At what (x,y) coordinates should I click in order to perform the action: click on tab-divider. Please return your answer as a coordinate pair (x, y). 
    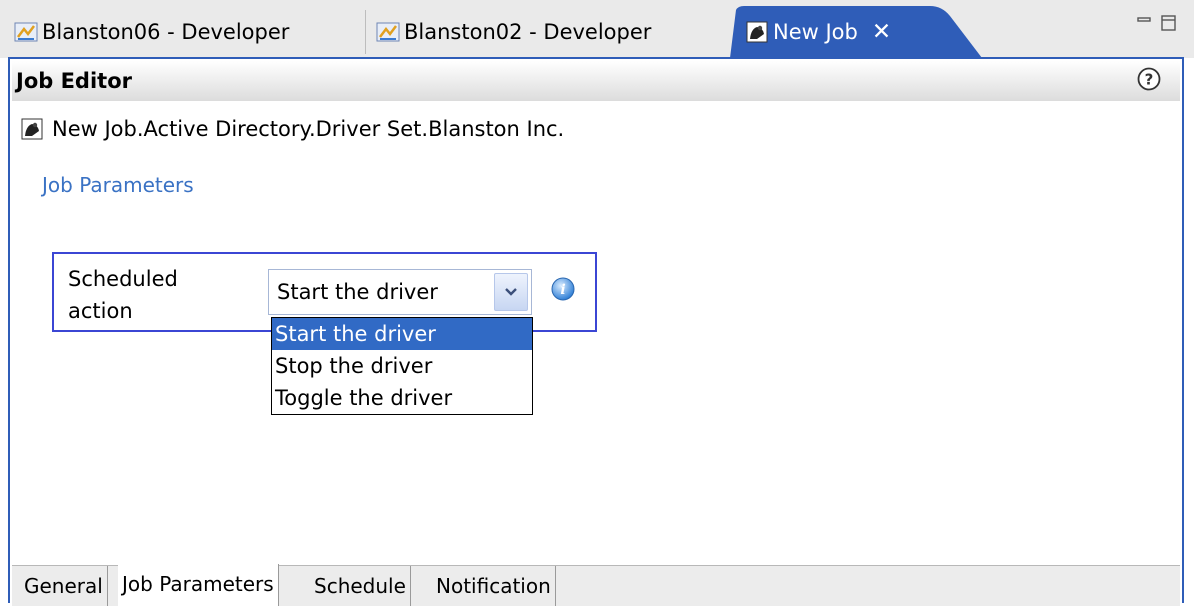
    Looking at the image, I should click on (365, 32).